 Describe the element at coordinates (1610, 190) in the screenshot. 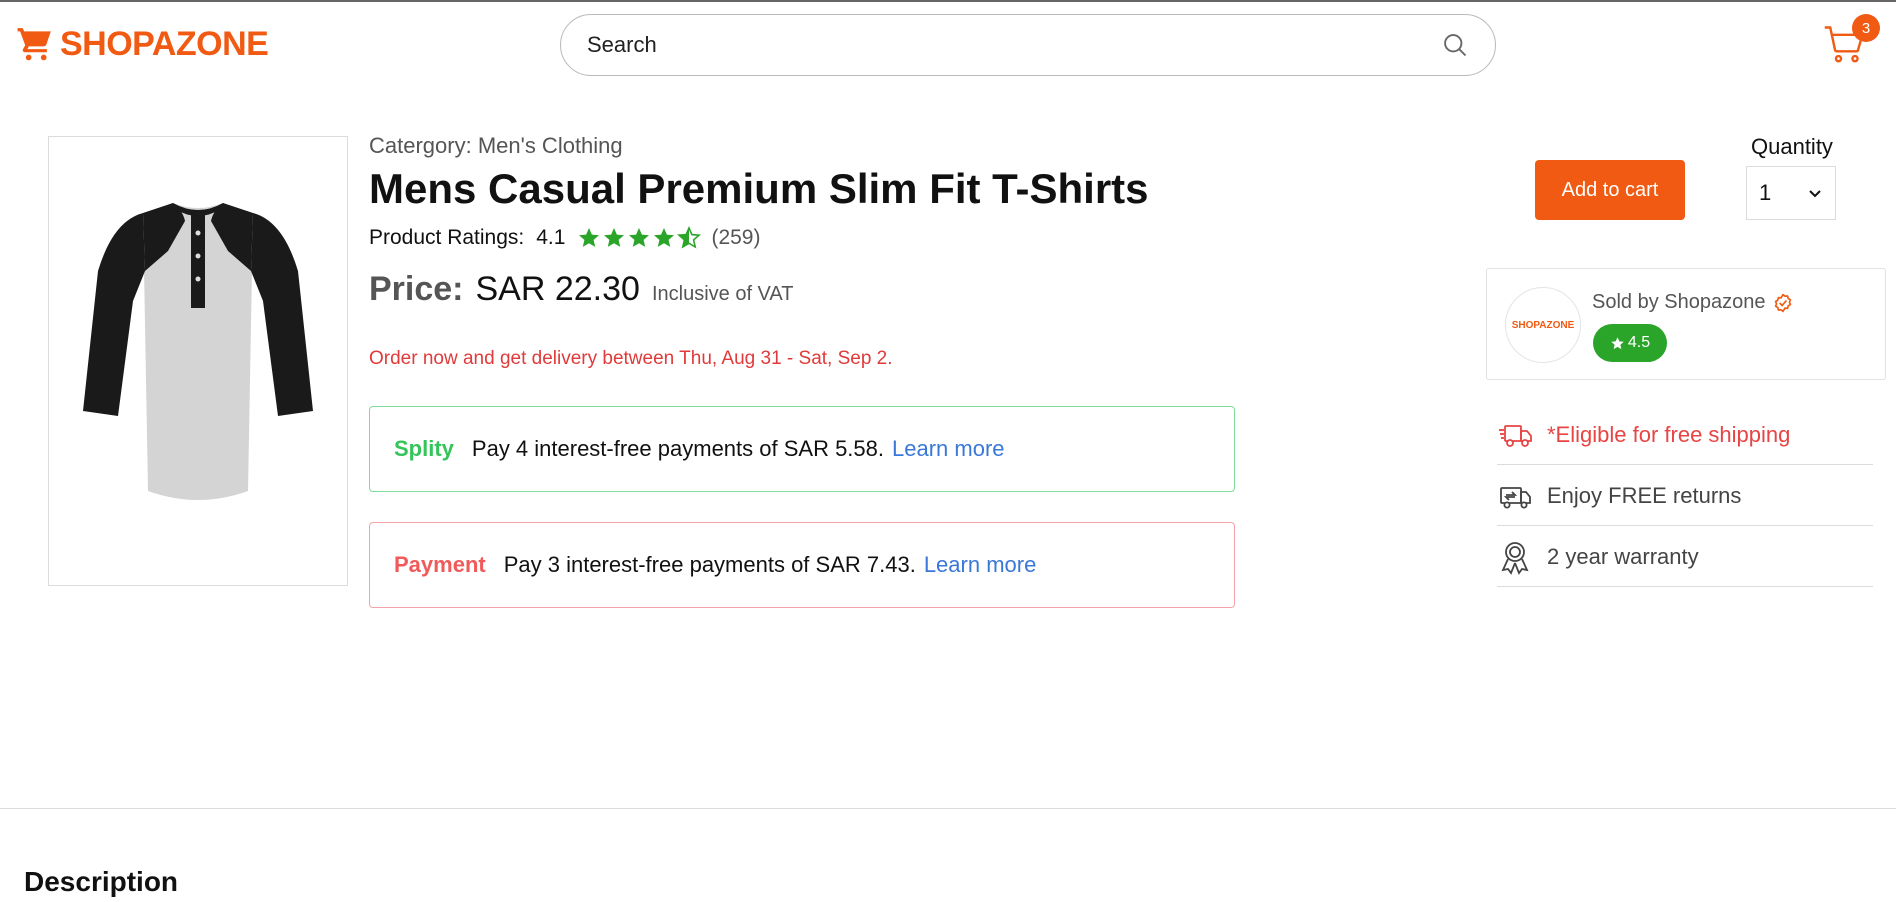

I see `add-to-cart-button: Add to cart` at that location.